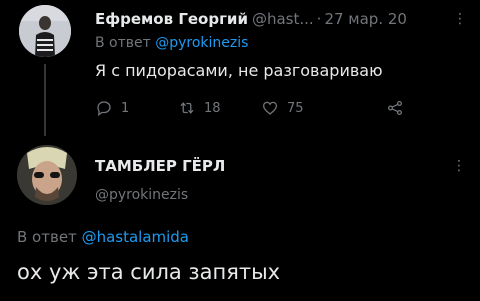 This screenshot has height=301, width=480. What do you see at coordinates (199, 108) in the screenshot?
I see `retweet-button: 18` at bounding box center [199, 108].